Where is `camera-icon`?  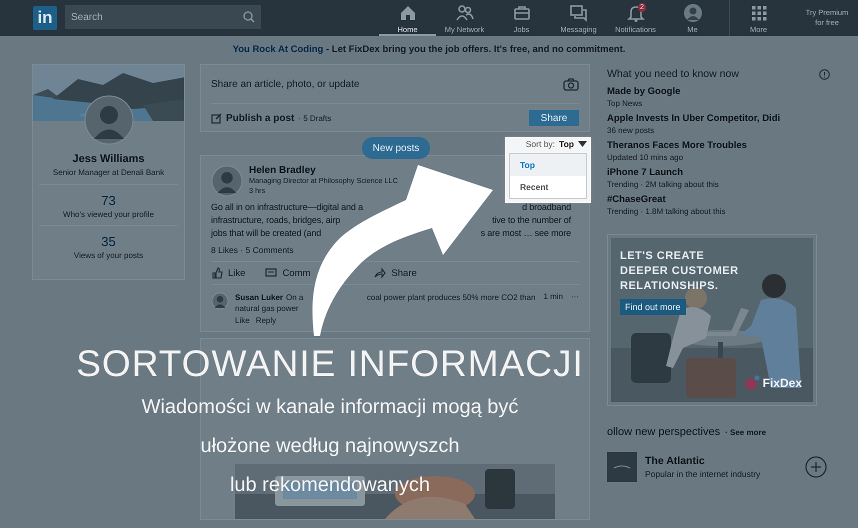
camera-icon is located at coordinates (571, 84).